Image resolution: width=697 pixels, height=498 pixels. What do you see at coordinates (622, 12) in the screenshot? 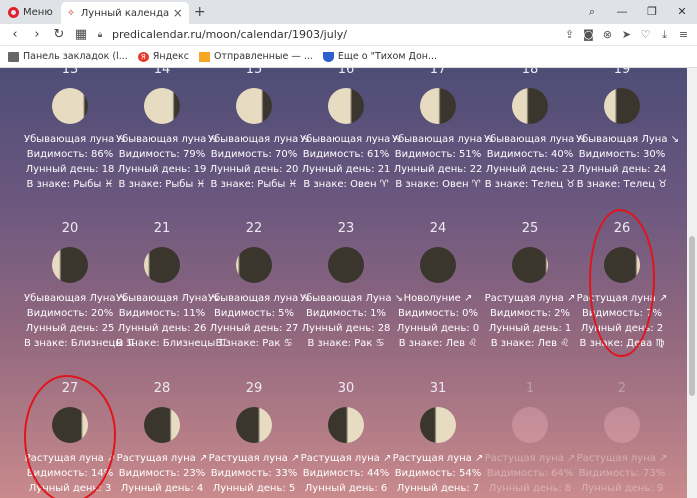
I see `minimize-icon: —` at bounding box center [622, 12].